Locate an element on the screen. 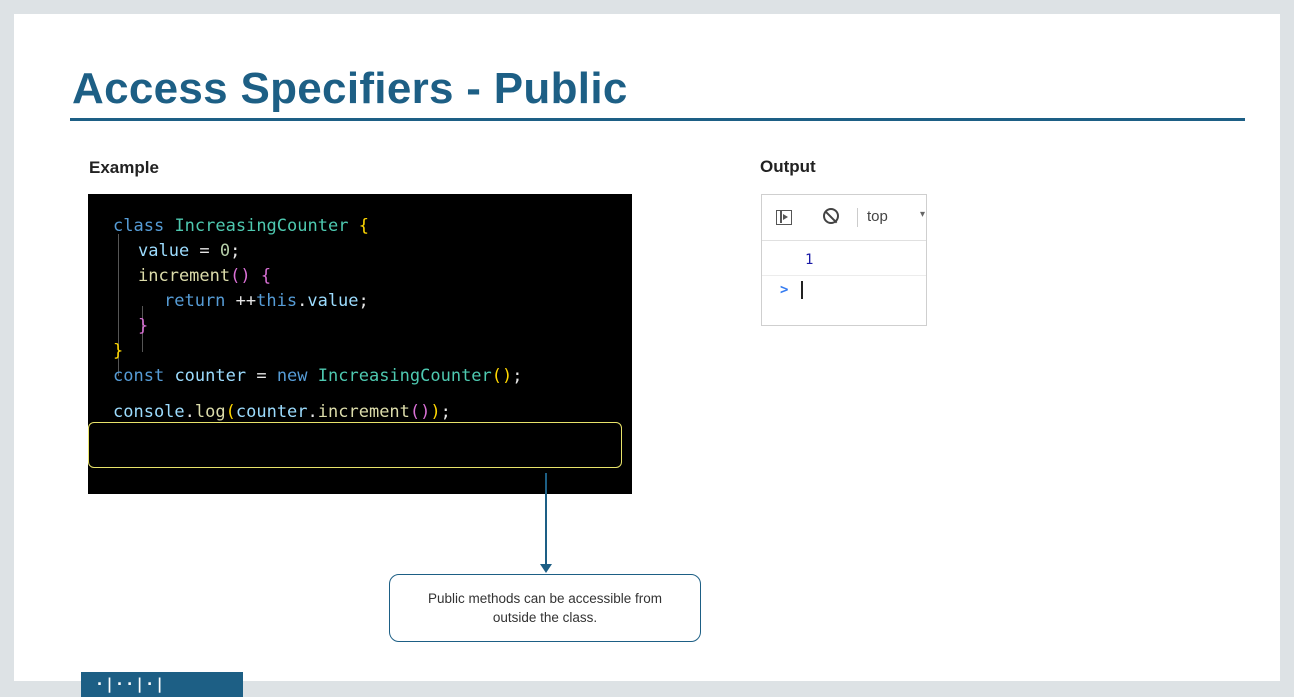  code-line-2: value = 0; is located at coordinates (189, 251).